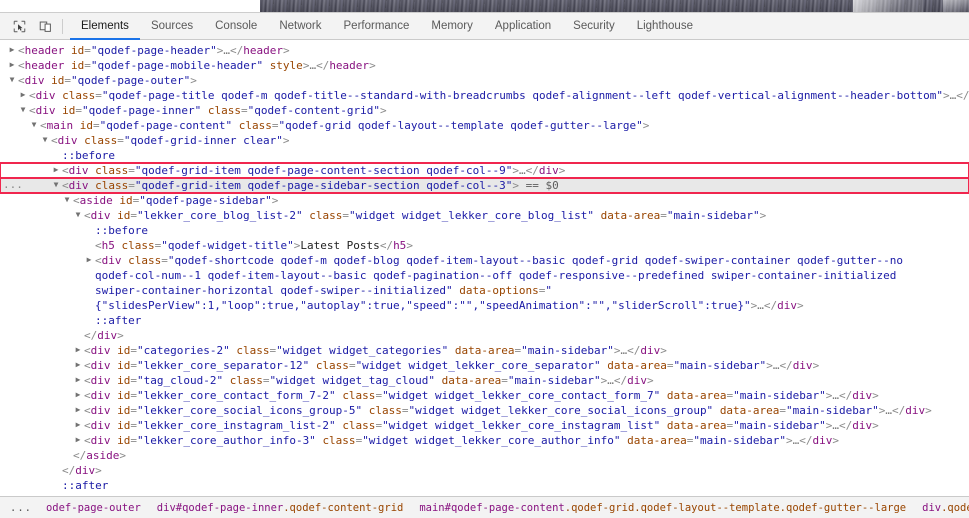 The width and height of the screenshot is (969, 518). I want to click on tab-sources: Sources, so click(172, 26).